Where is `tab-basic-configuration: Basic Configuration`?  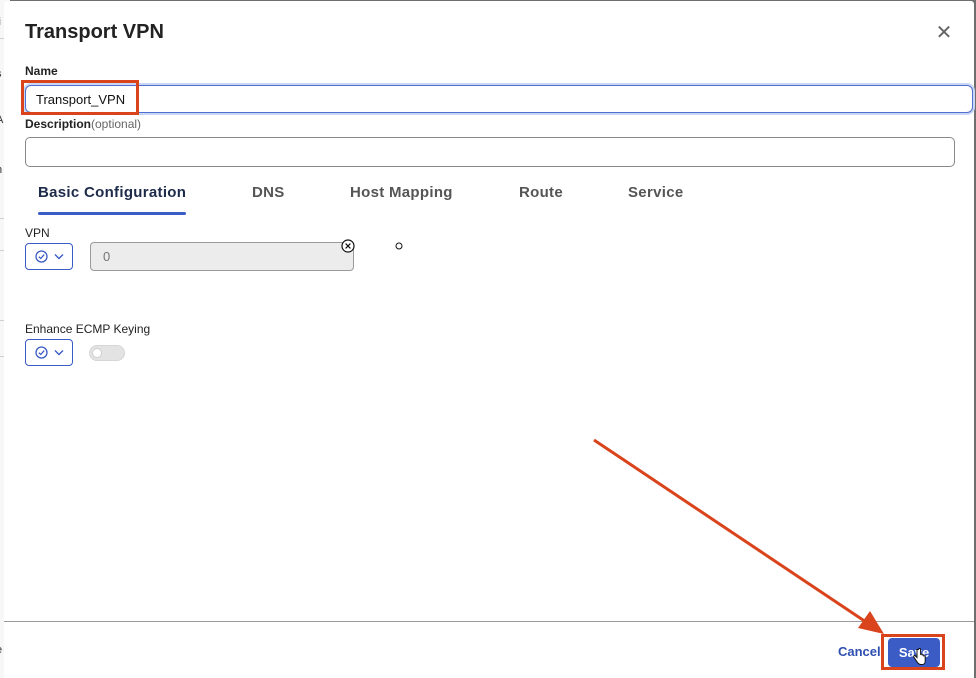
tab-basic-configuration: Basic Configuration is located at coordinates (112, 192).